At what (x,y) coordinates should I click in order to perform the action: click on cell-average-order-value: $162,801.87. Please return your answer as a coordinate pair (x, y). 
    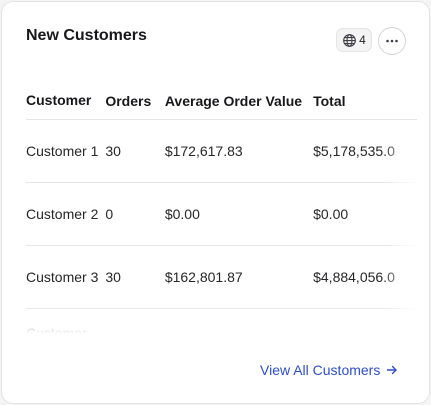
    Looking at the image, I should click on (203, 277).